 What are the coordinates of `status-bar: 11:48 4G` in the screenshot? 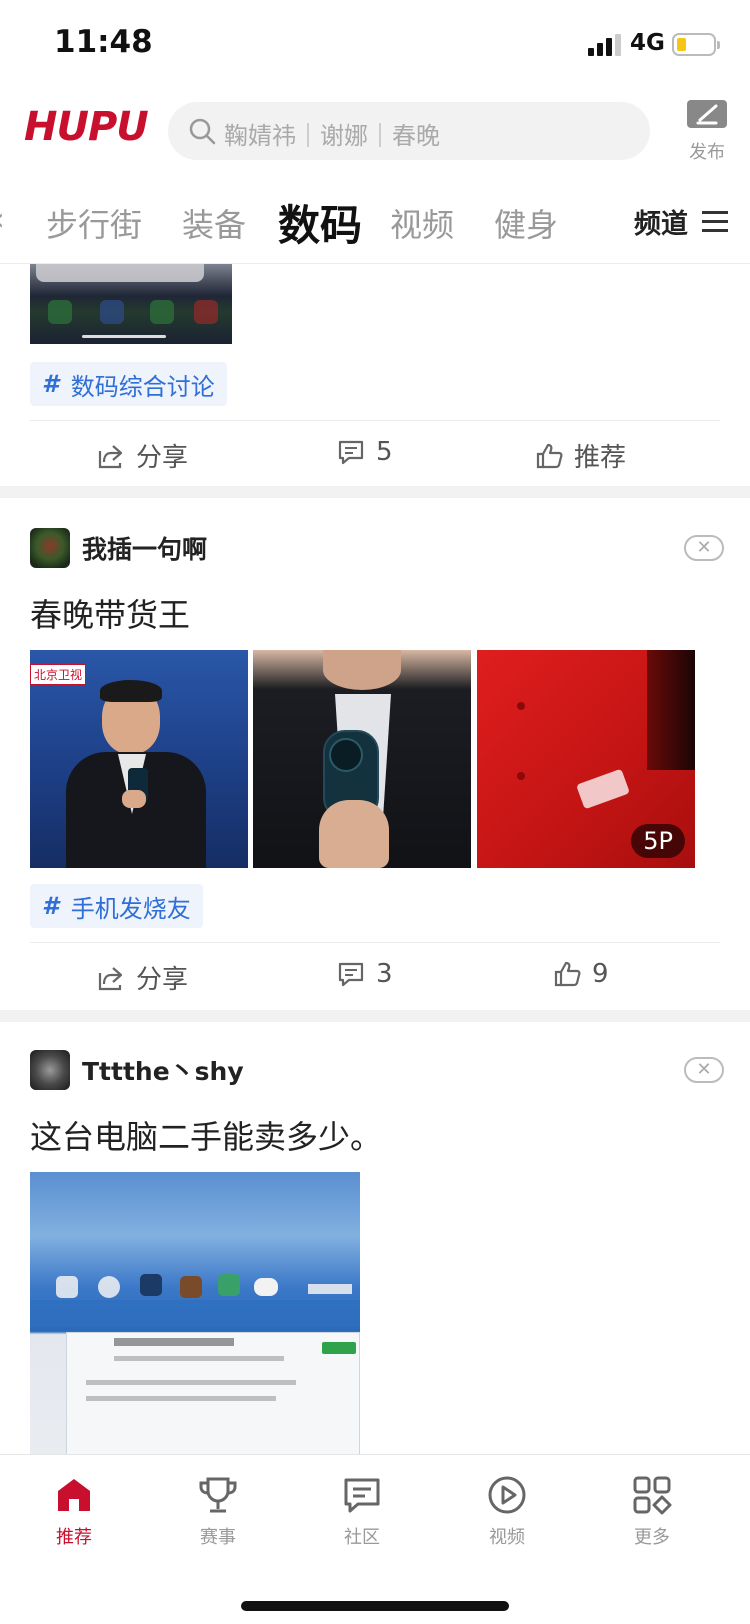 It's located at (375, 44).